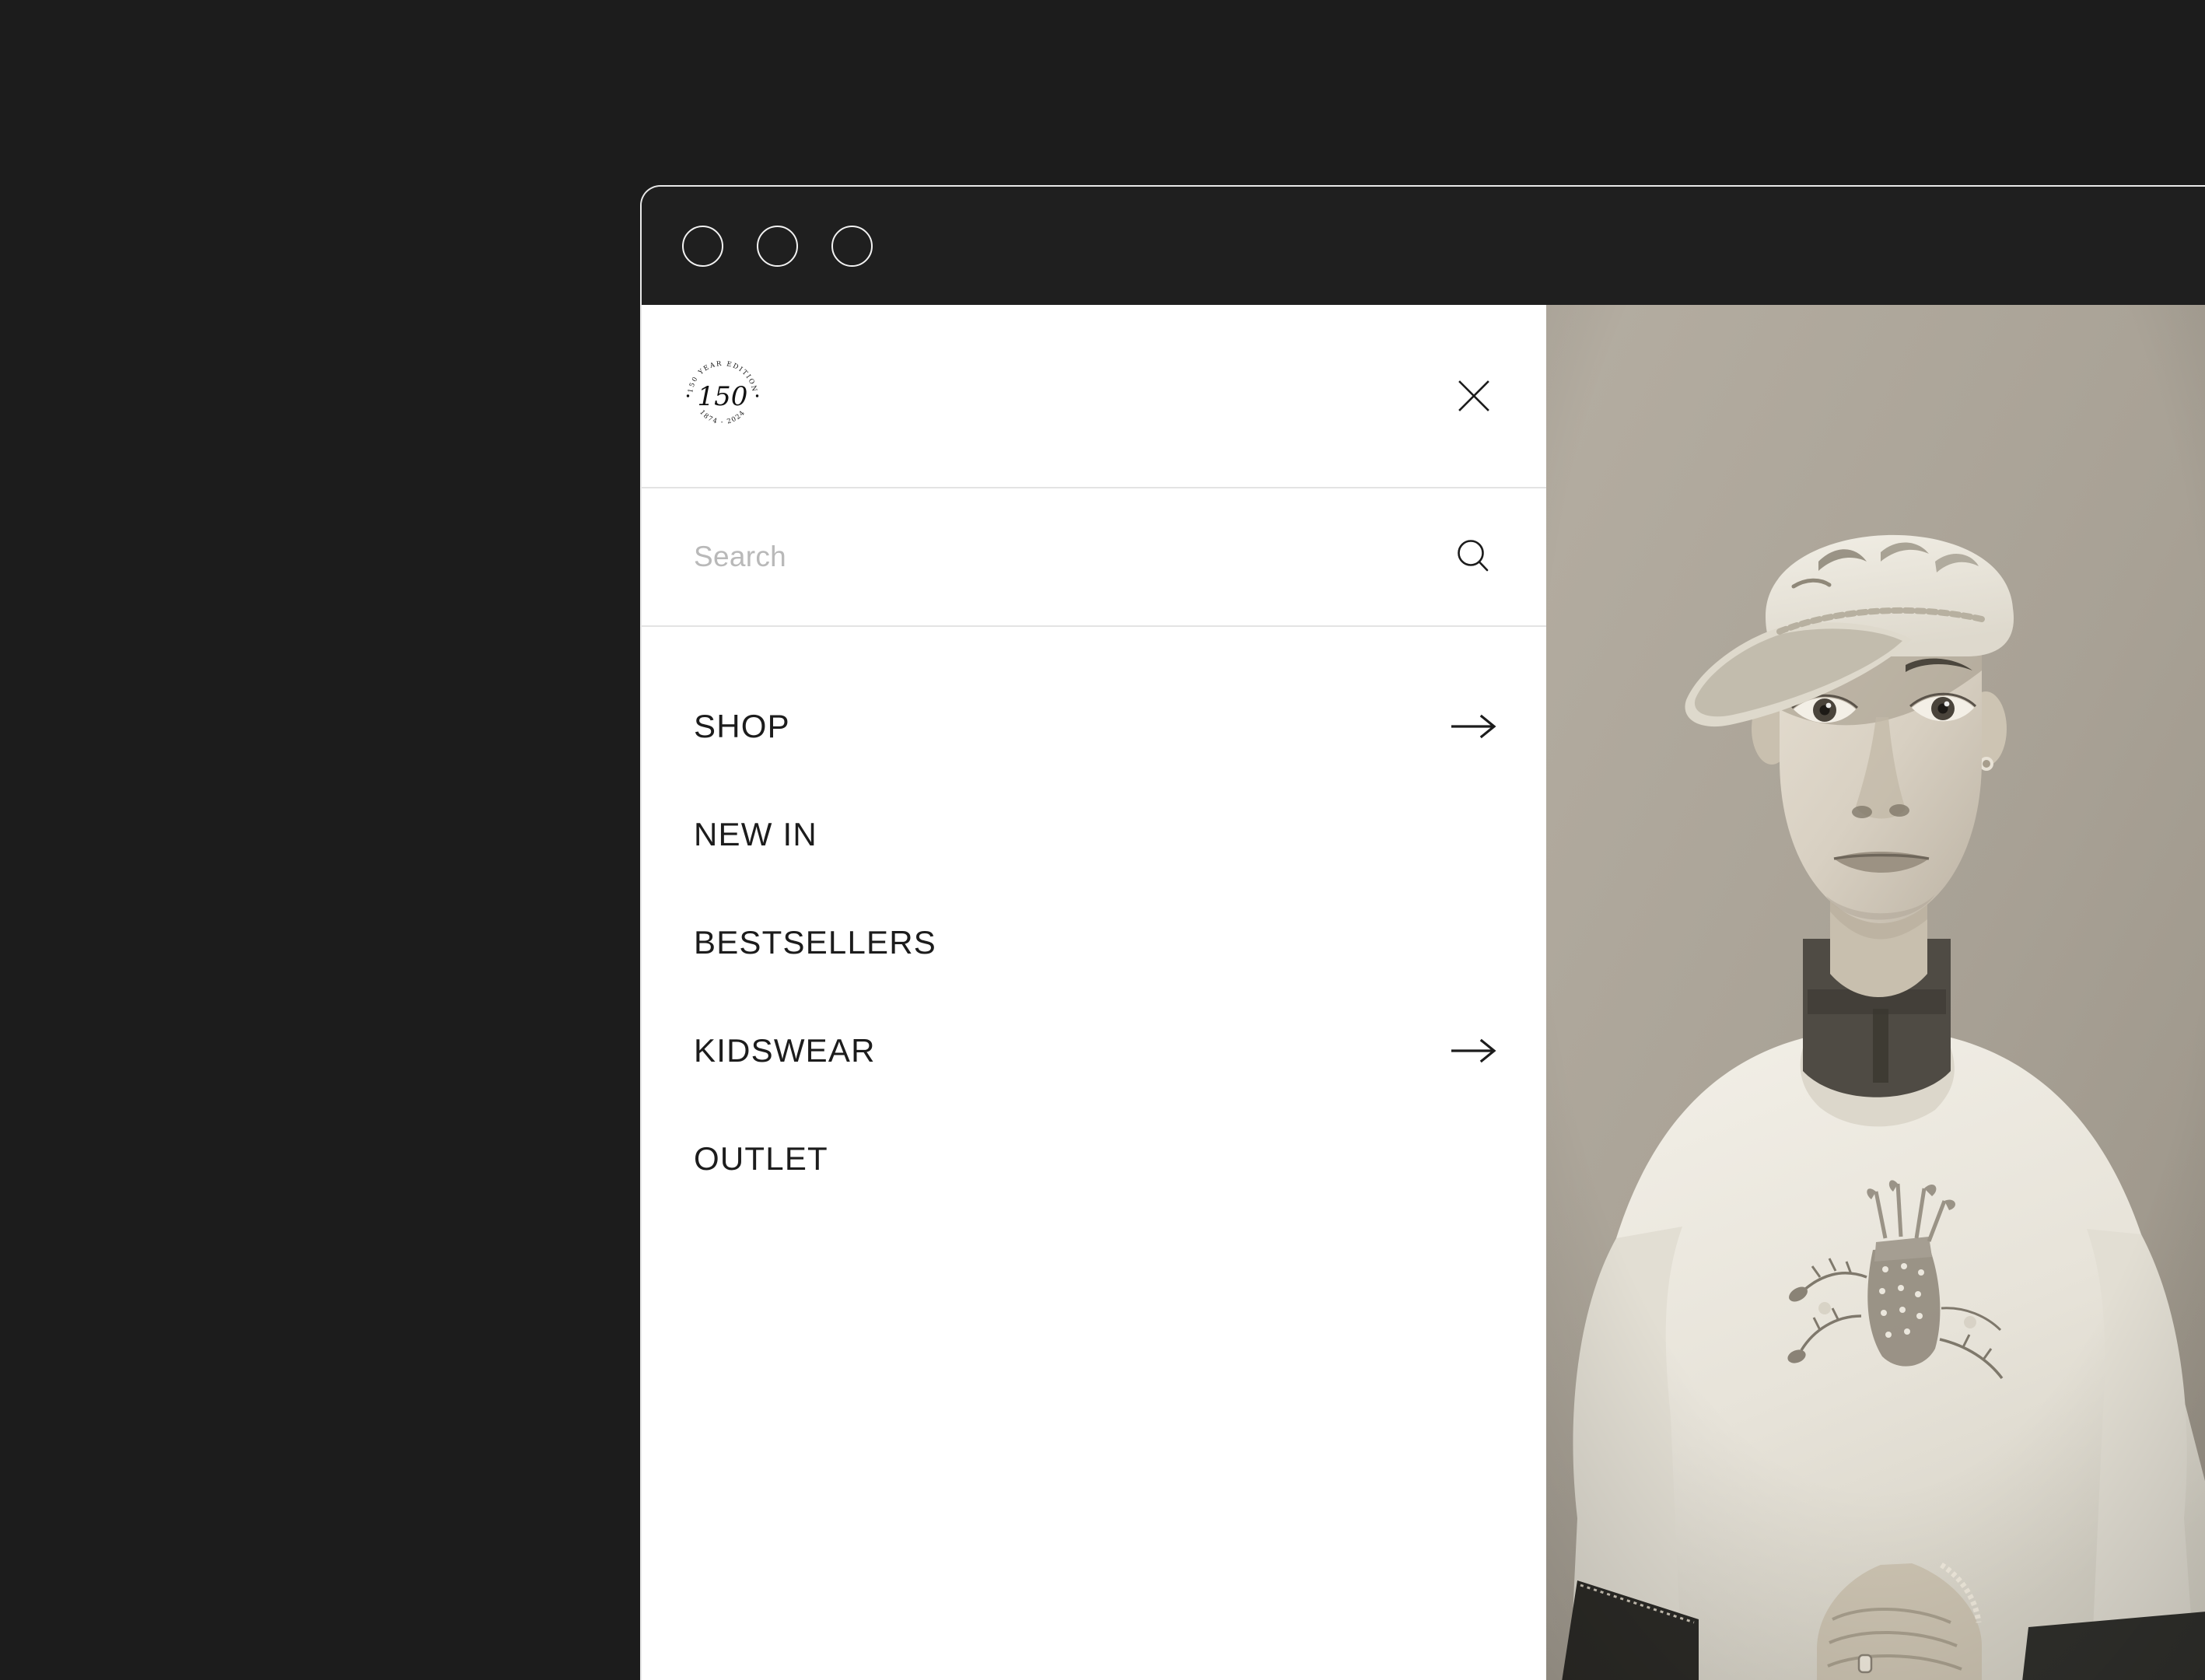 The image size is (2205, 1680). Describe the element at coordinates (1094, 834) in the screenshot. I see `nav-item-new-in: NEW IN` at that location.